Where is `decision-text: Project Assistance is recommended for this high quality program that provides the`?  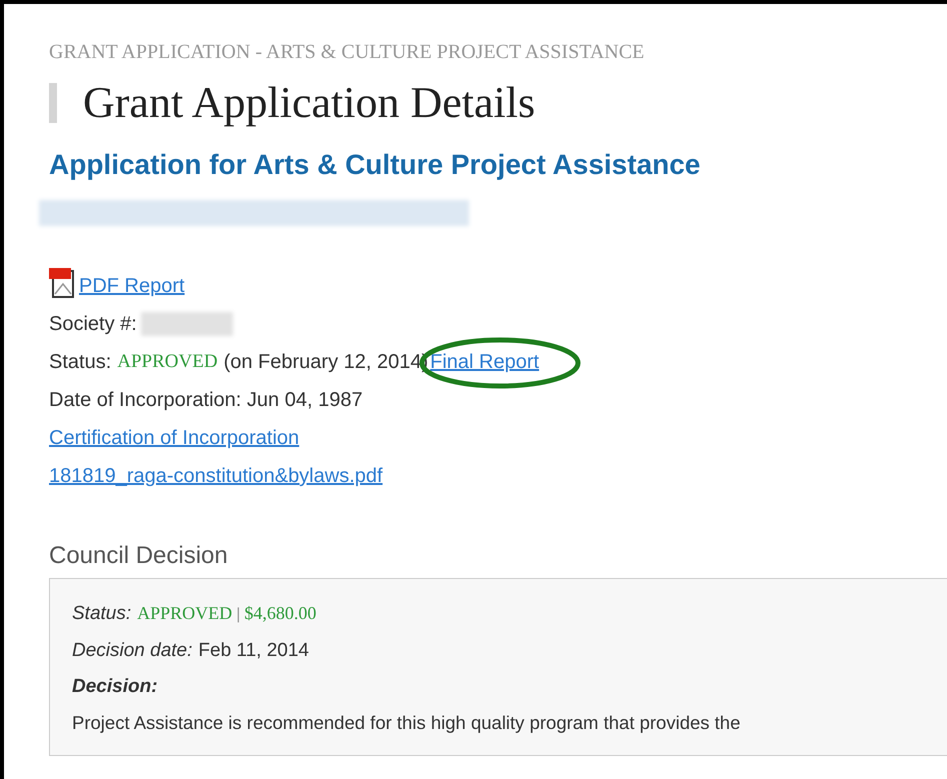 decision-text: Project Assistance is recommended for this high quality program that provides the is located at coordinates (407, 723).